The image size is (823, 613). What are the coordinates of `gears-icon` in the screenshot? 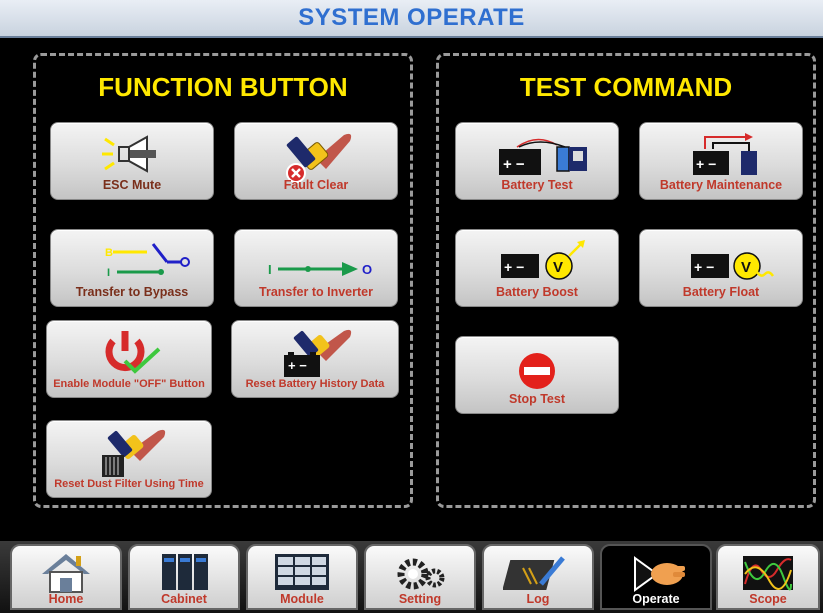 It's located at (421, 574).